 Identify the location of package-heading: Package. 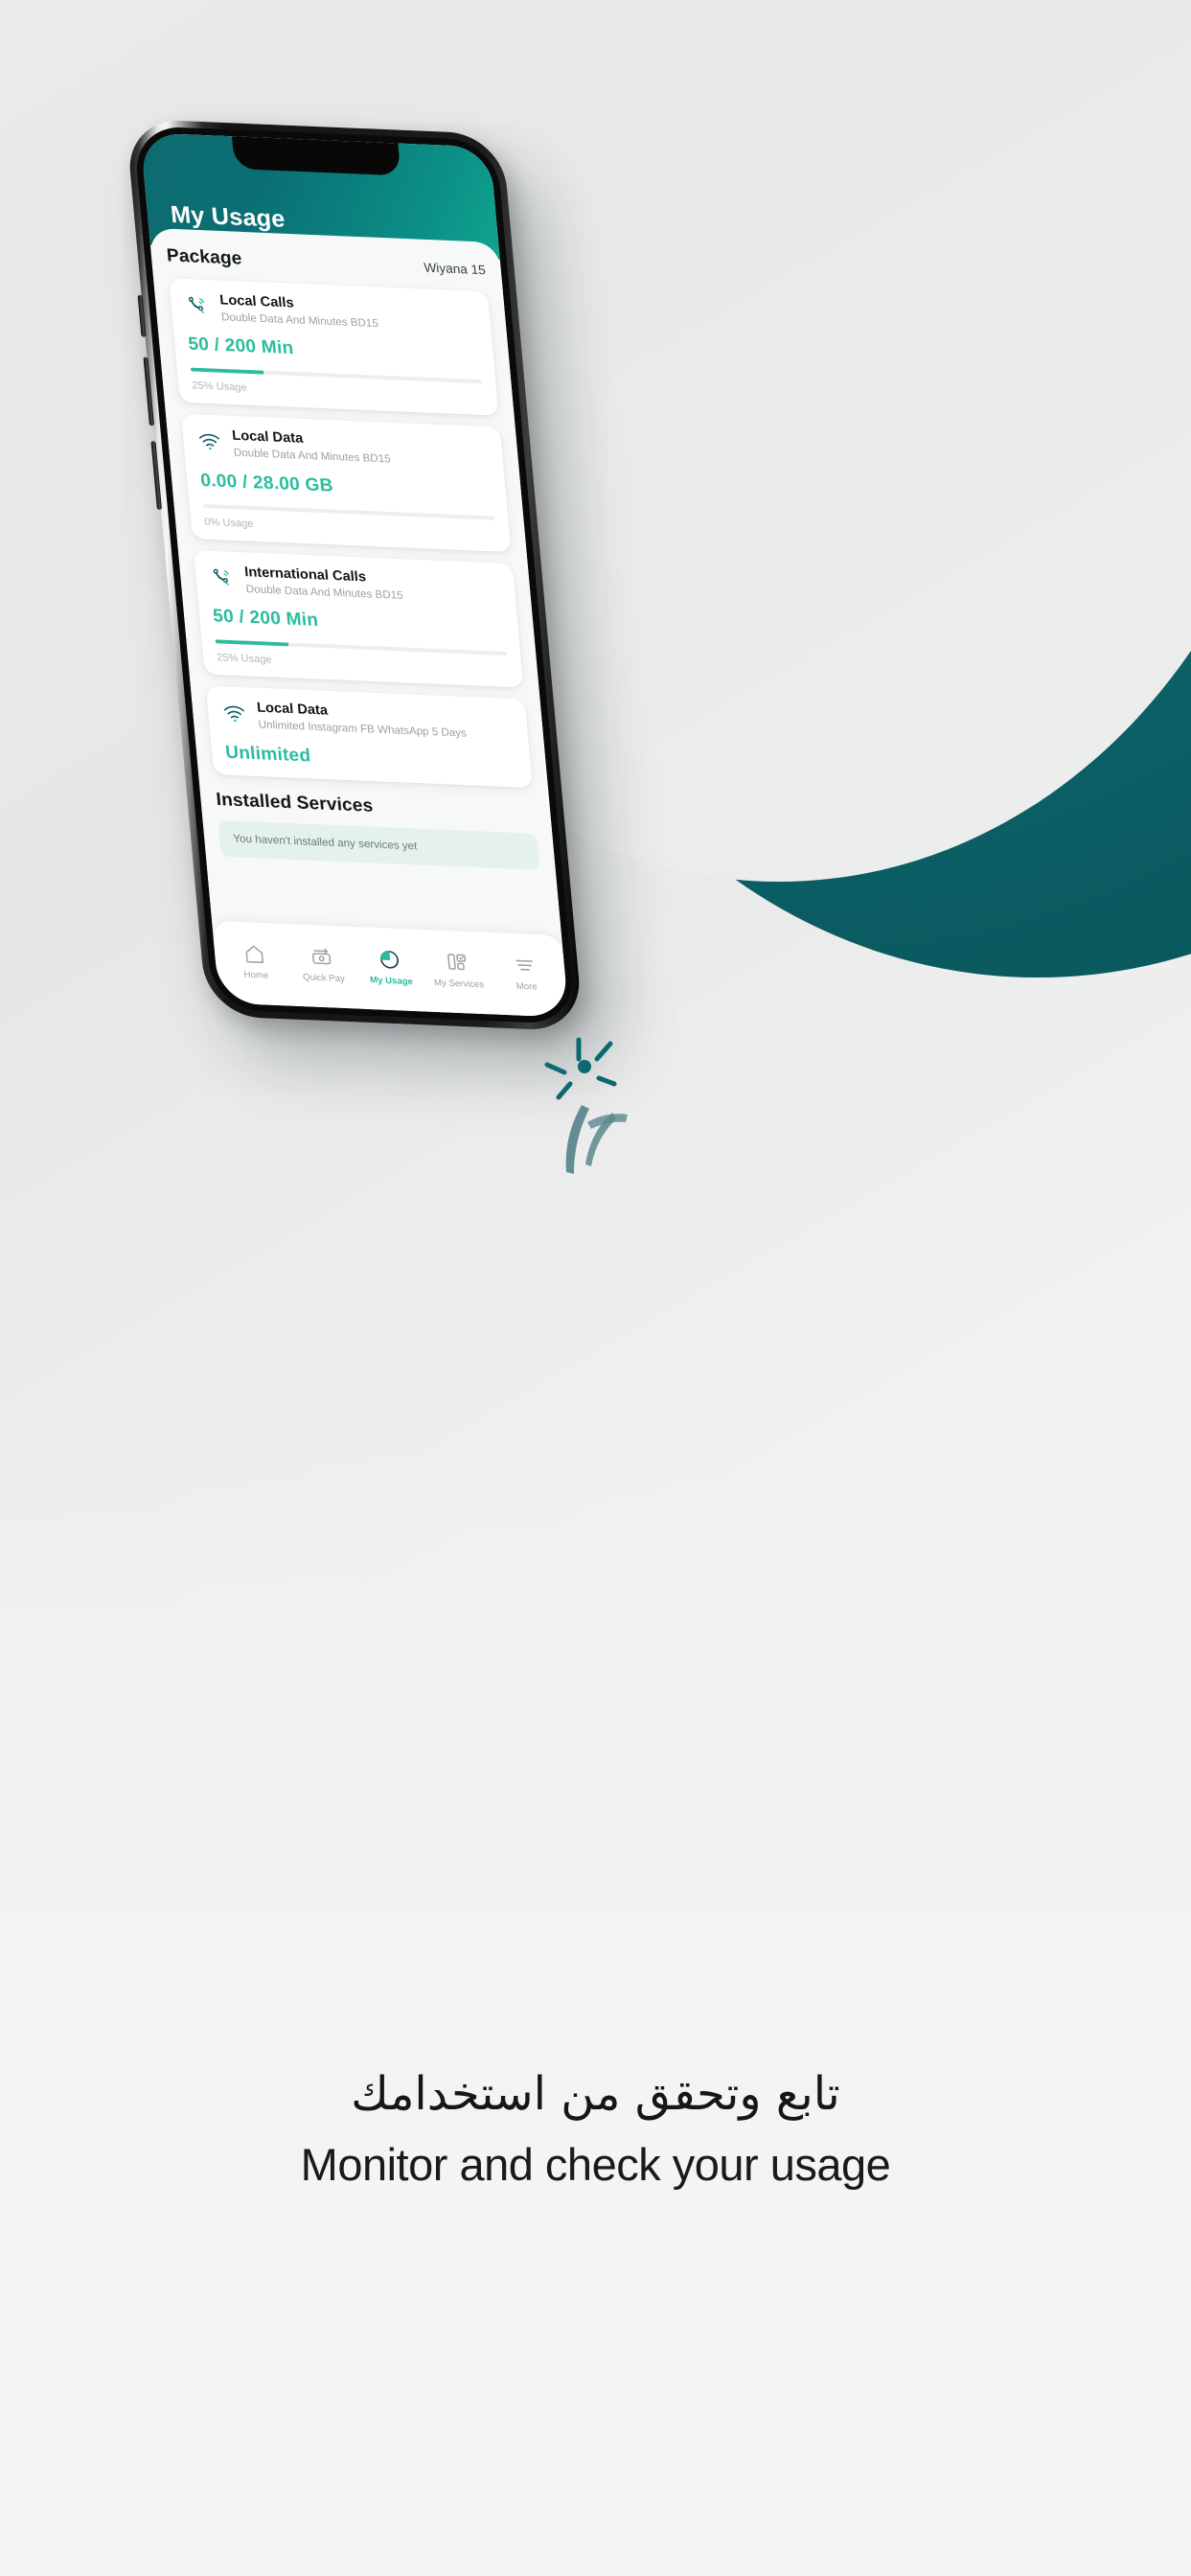
(204, 257).